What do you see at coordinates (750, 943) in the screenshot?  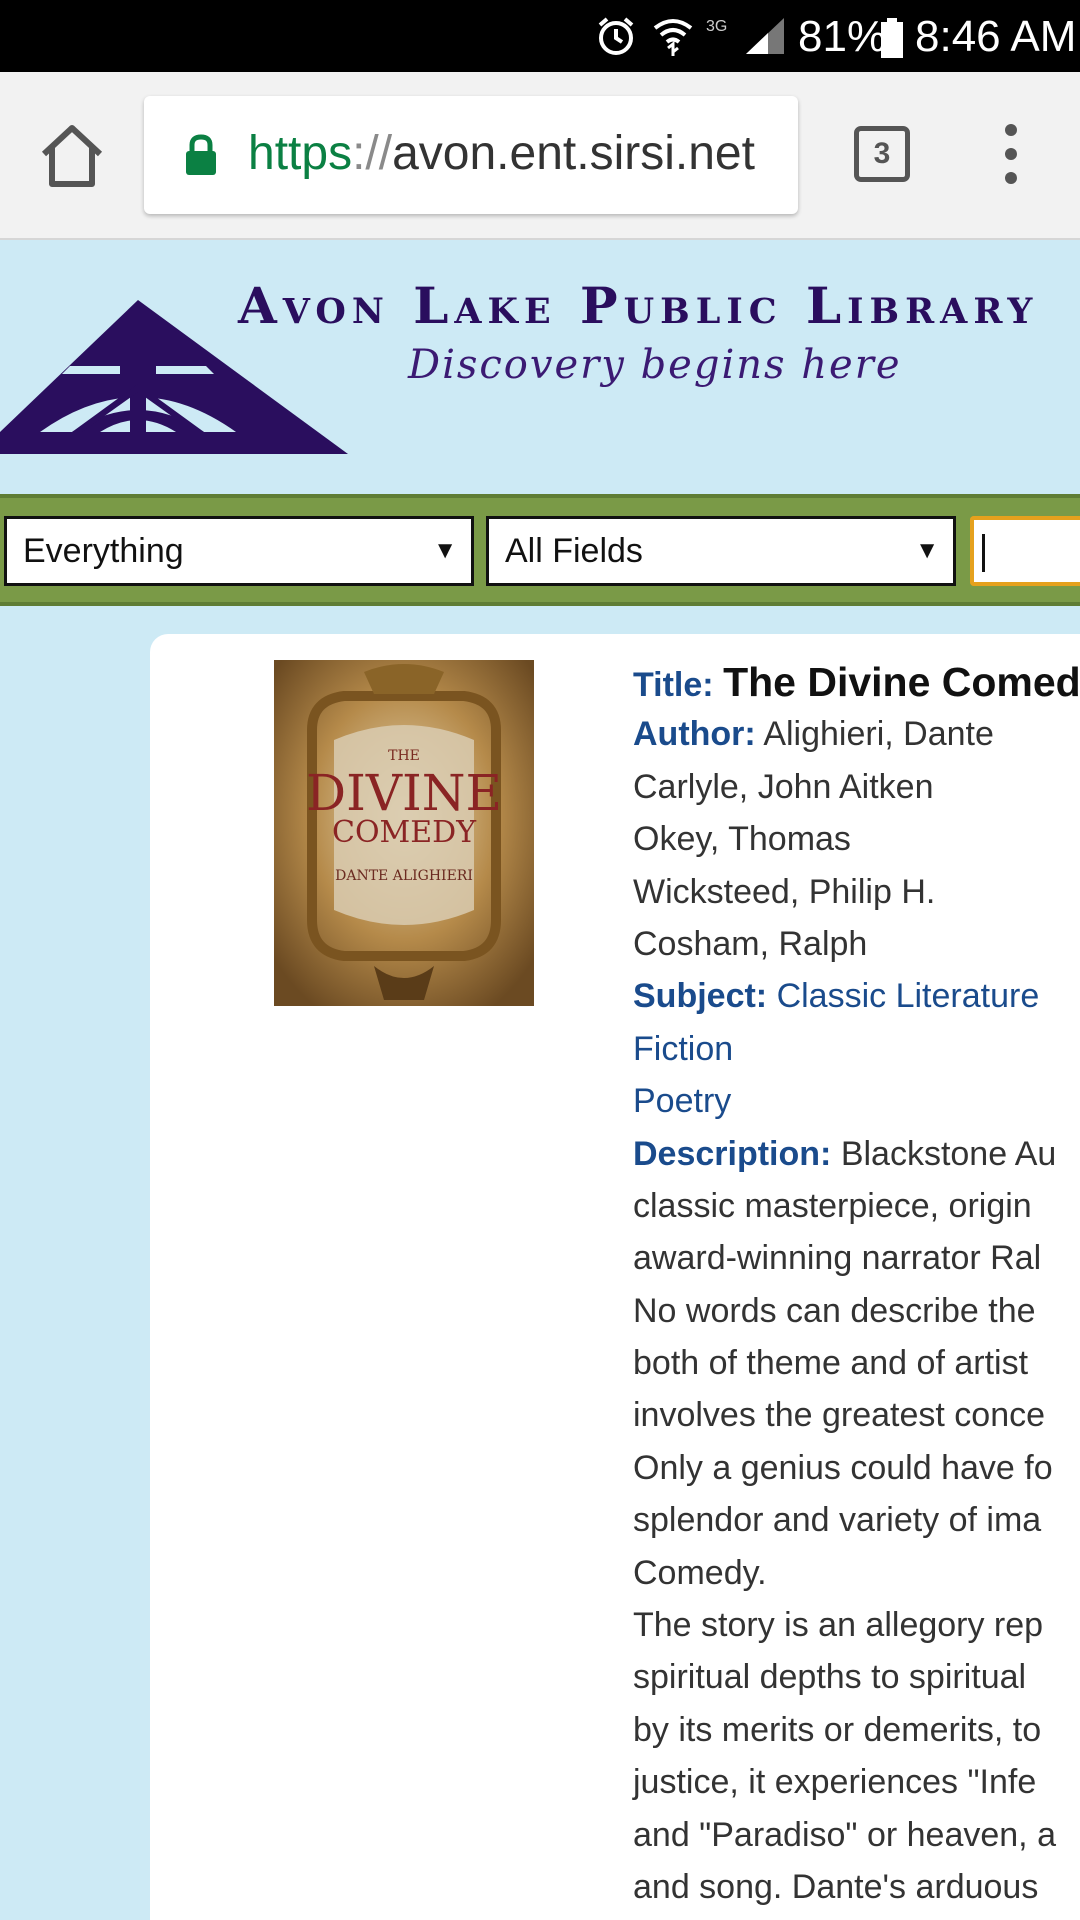 I see `author-name: Cosham, Ralph` at bounding box center [750, 943].